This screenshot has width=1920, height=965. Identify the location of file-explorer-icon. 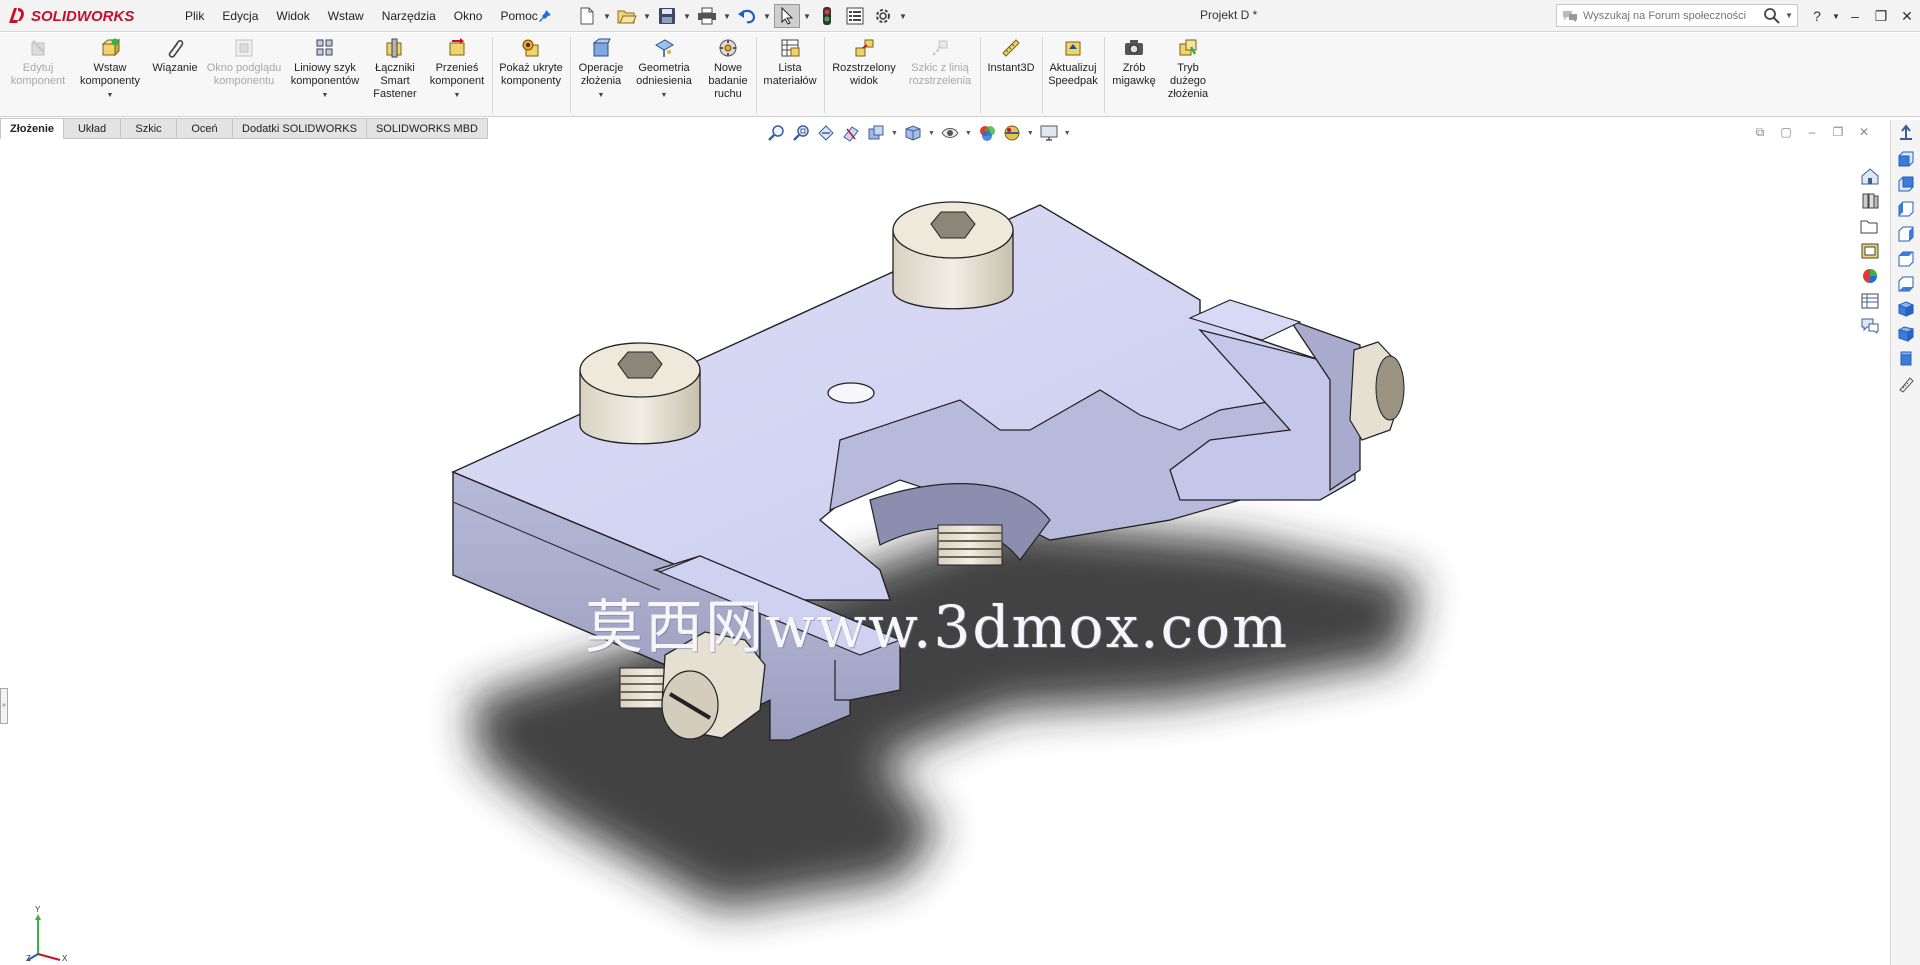
(1870, 226).